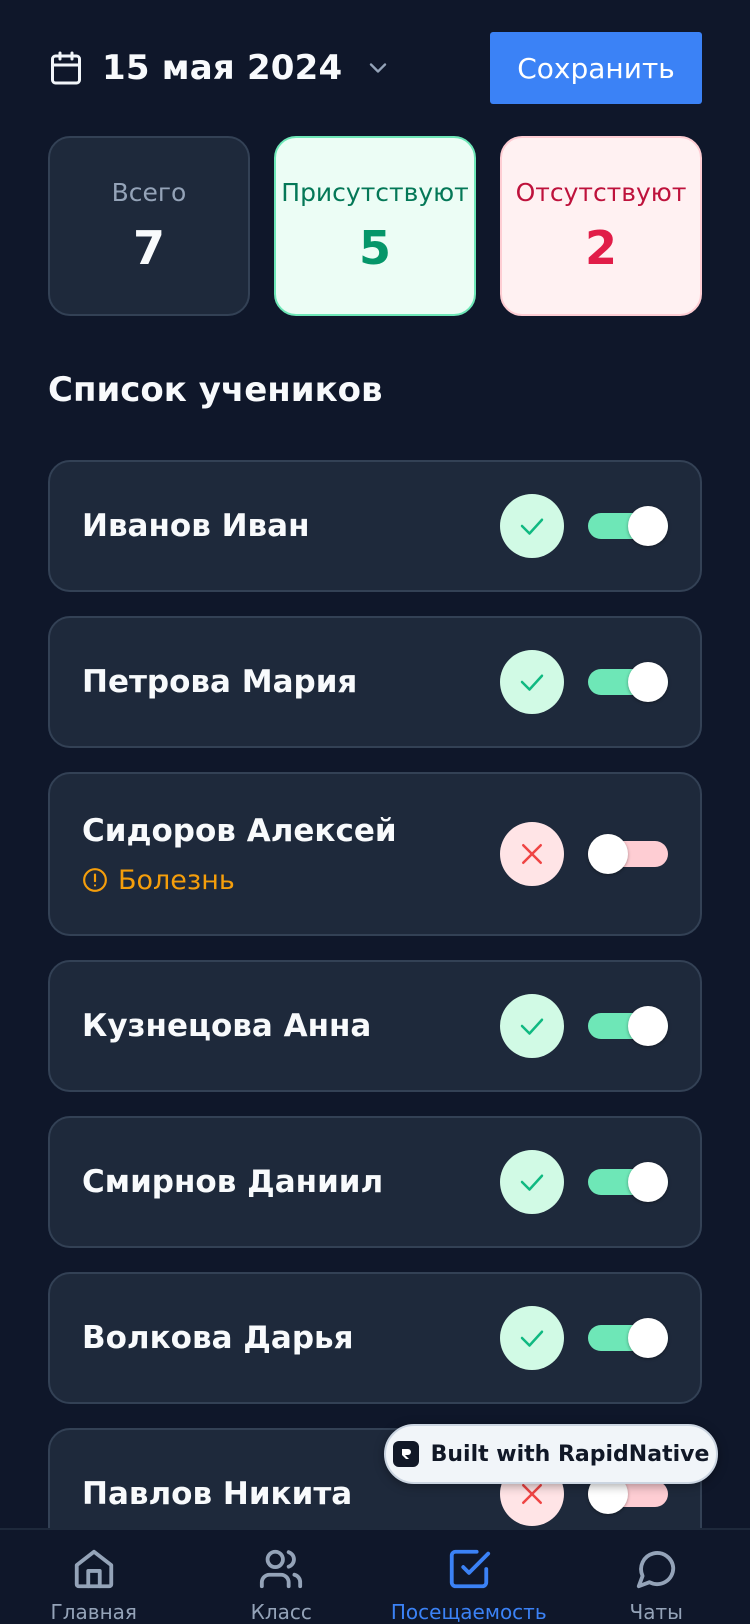  I want to click on absent-status, so click(532, 854).